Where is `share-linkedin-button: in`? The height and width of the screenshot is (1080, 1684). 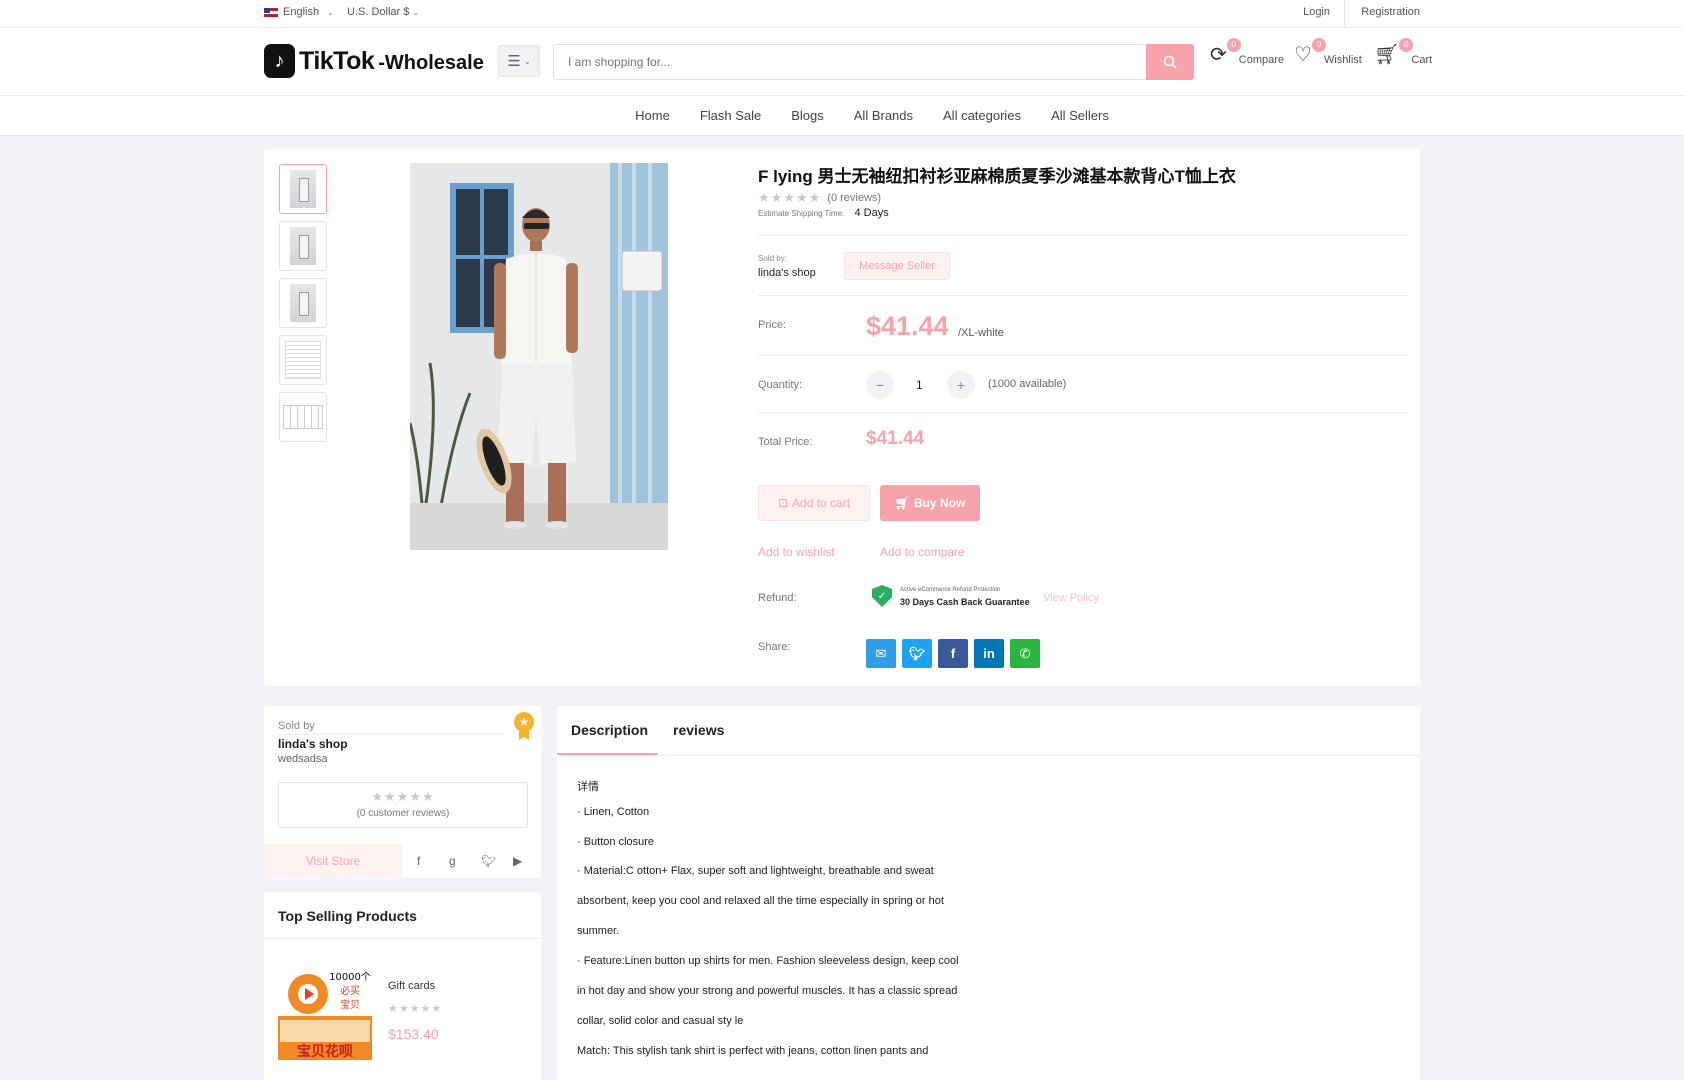
share-linkedin-button: in is located at coordinates (989, 653).